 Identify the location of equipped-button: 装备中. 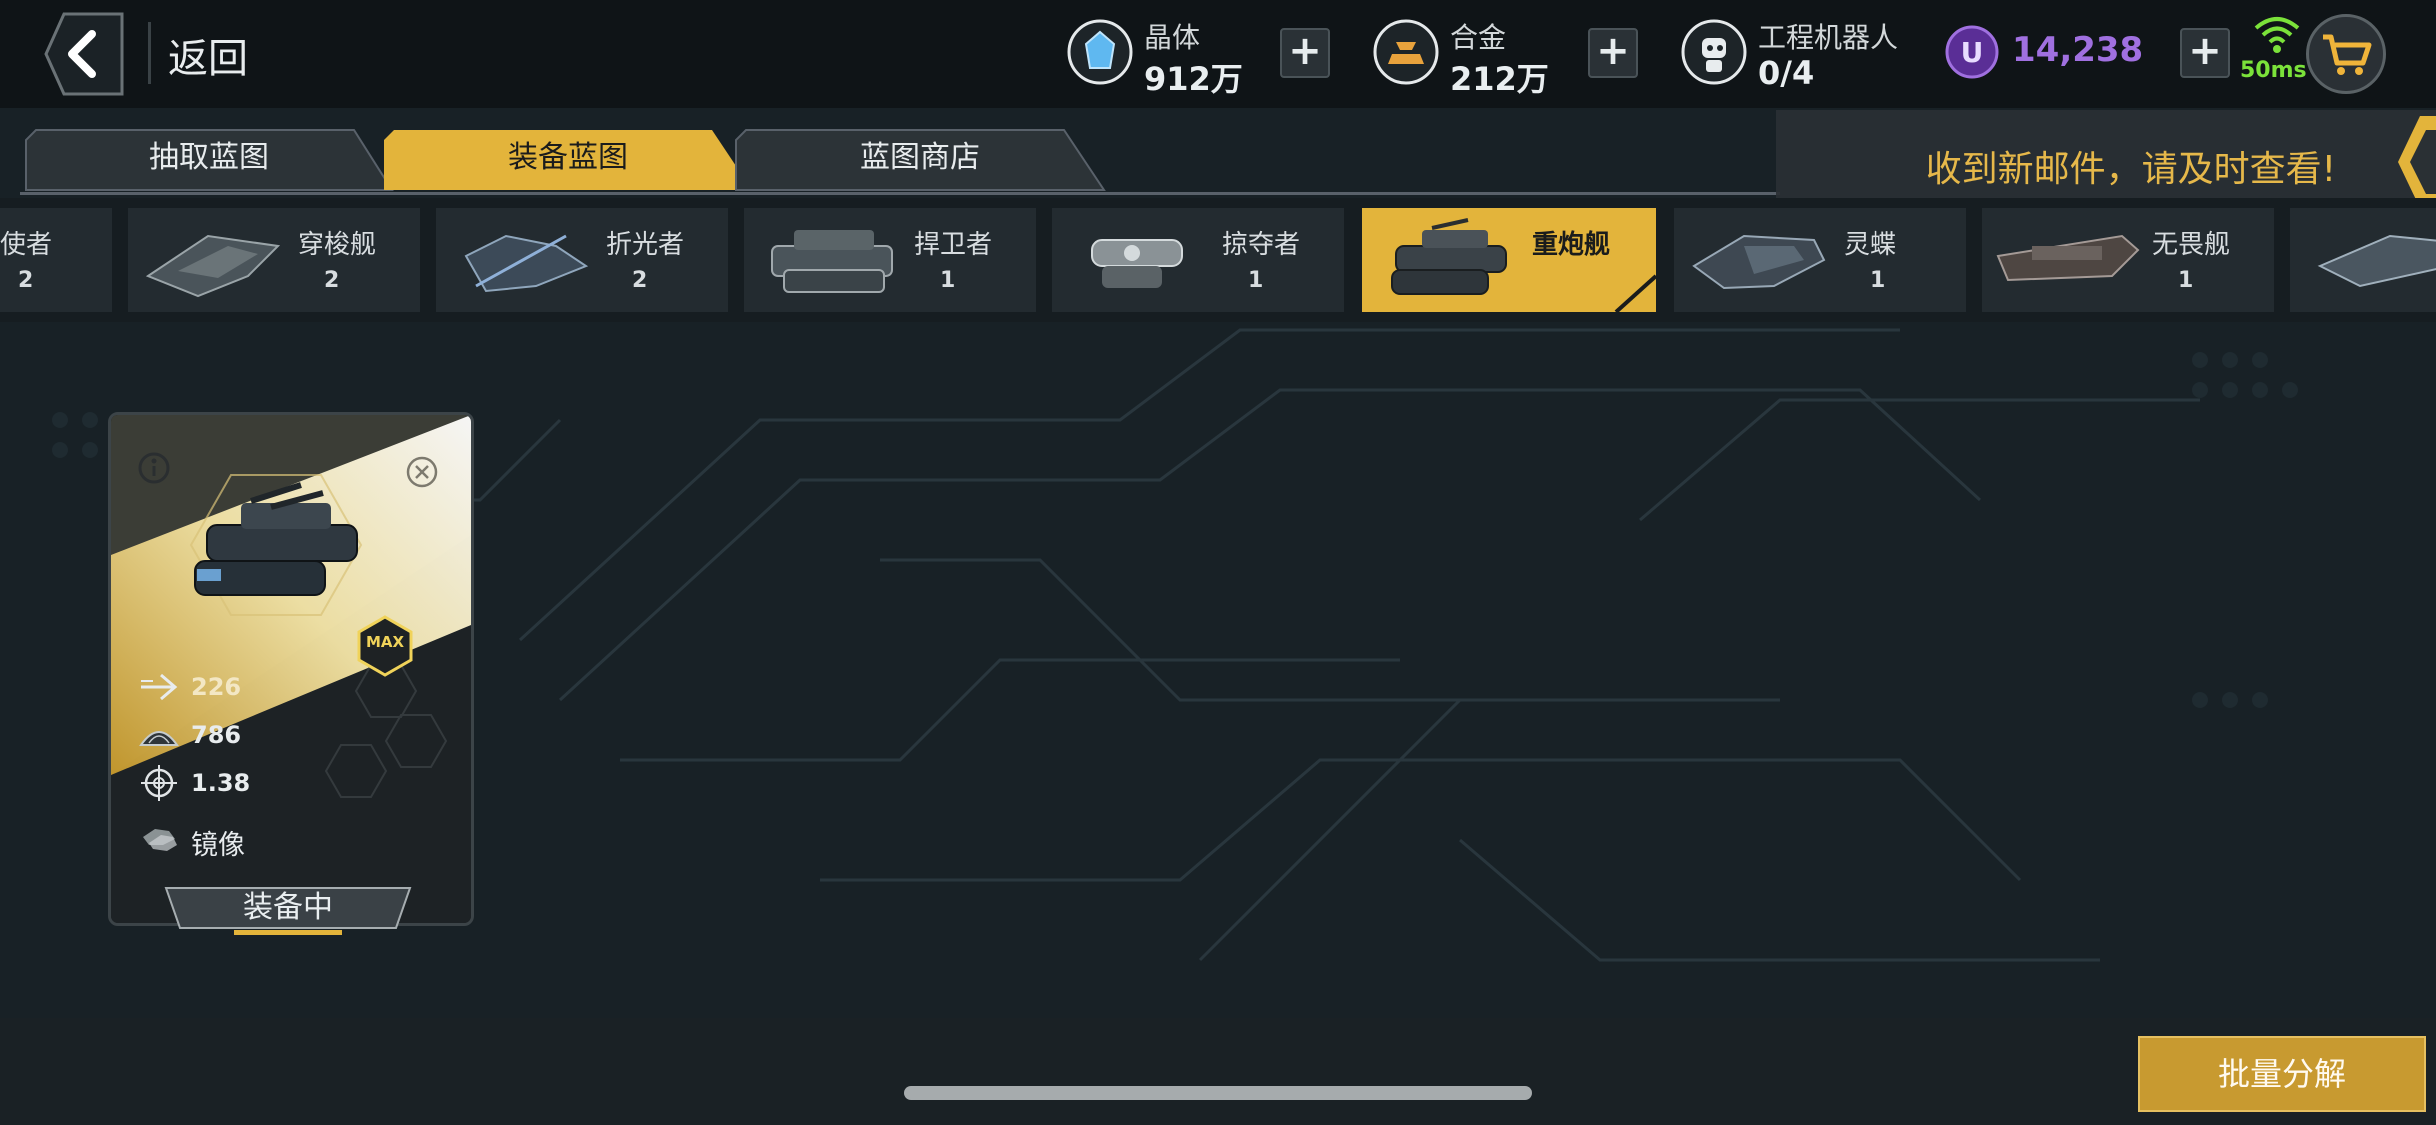
(288, 911).